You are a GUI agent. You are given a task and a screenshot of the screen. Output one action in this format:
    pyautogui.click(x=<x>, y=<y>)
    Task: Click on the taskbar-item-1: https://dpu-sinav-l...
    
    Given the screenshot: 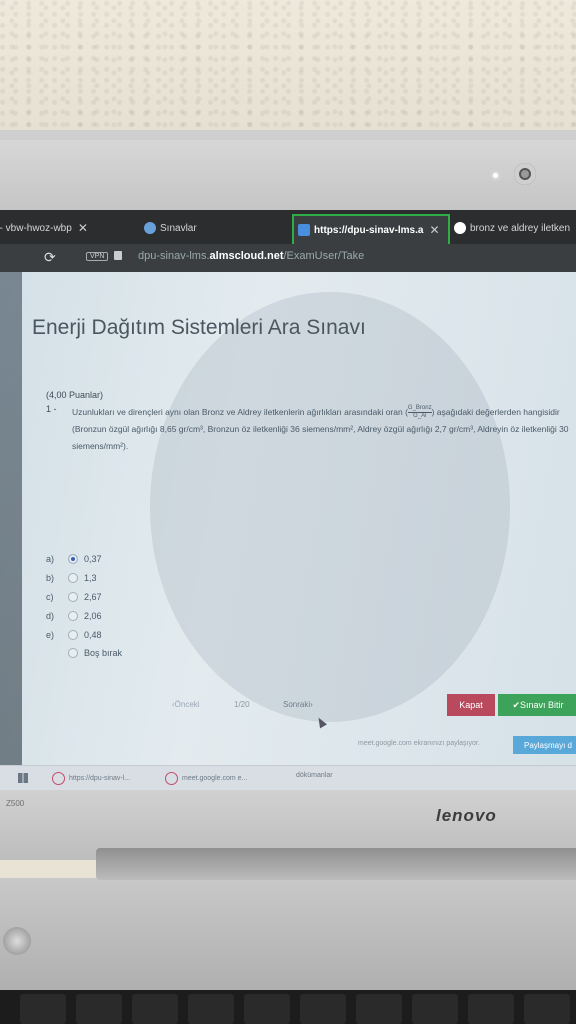 What is the action you would take?
    pyautogui.click(x=91, y=778)
    